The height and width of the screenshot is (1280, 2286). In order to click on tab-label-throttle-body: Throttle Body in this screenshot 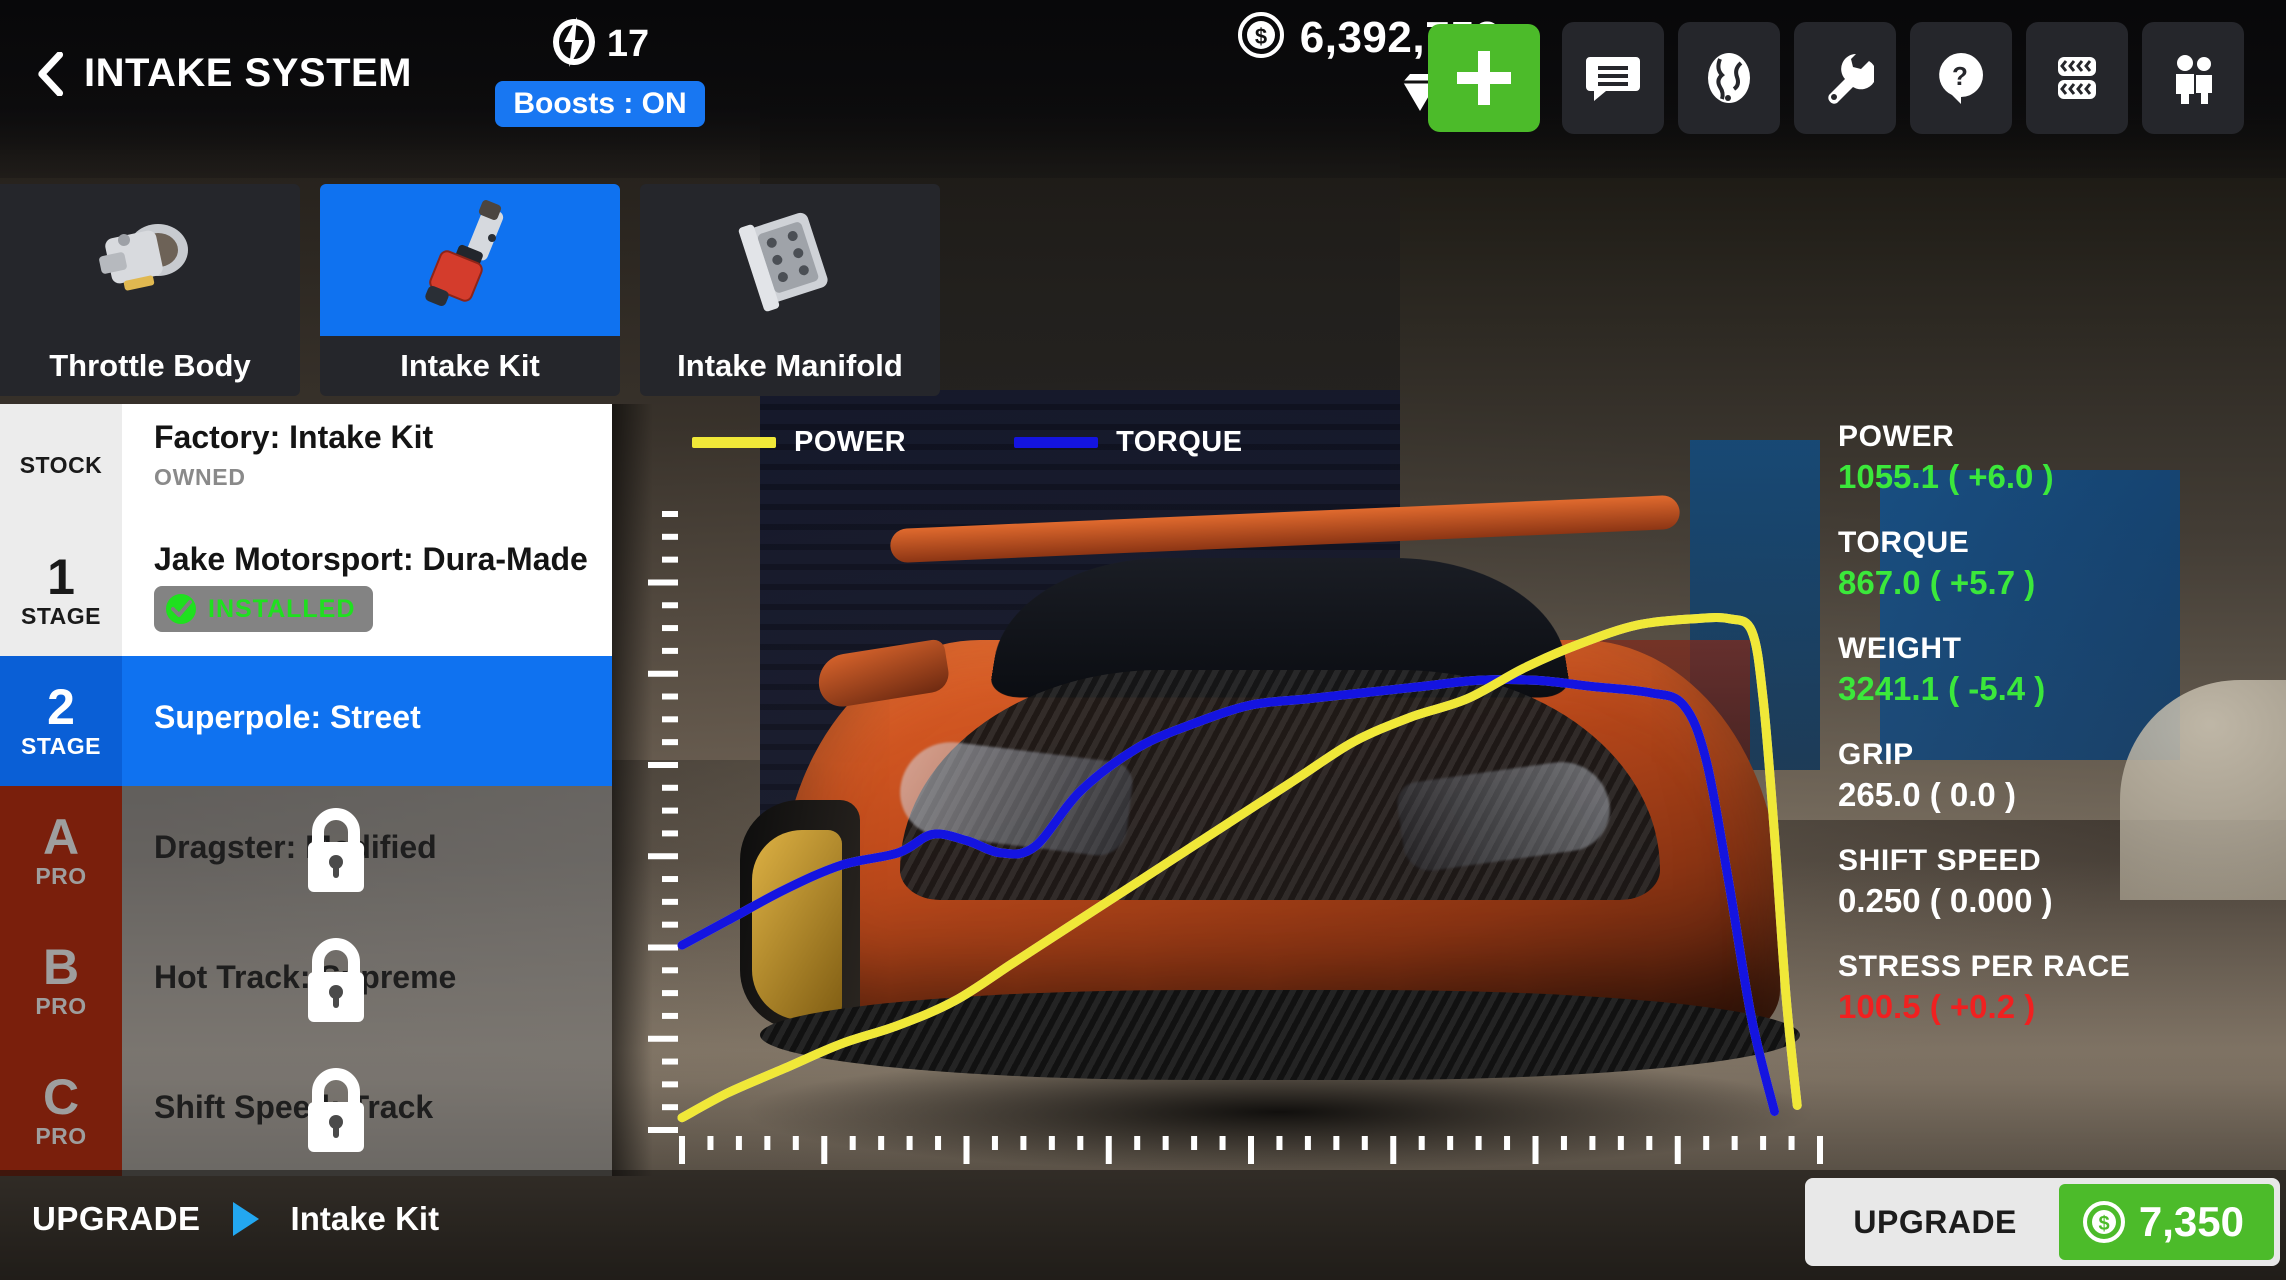, I will do `click(150, 365)`.